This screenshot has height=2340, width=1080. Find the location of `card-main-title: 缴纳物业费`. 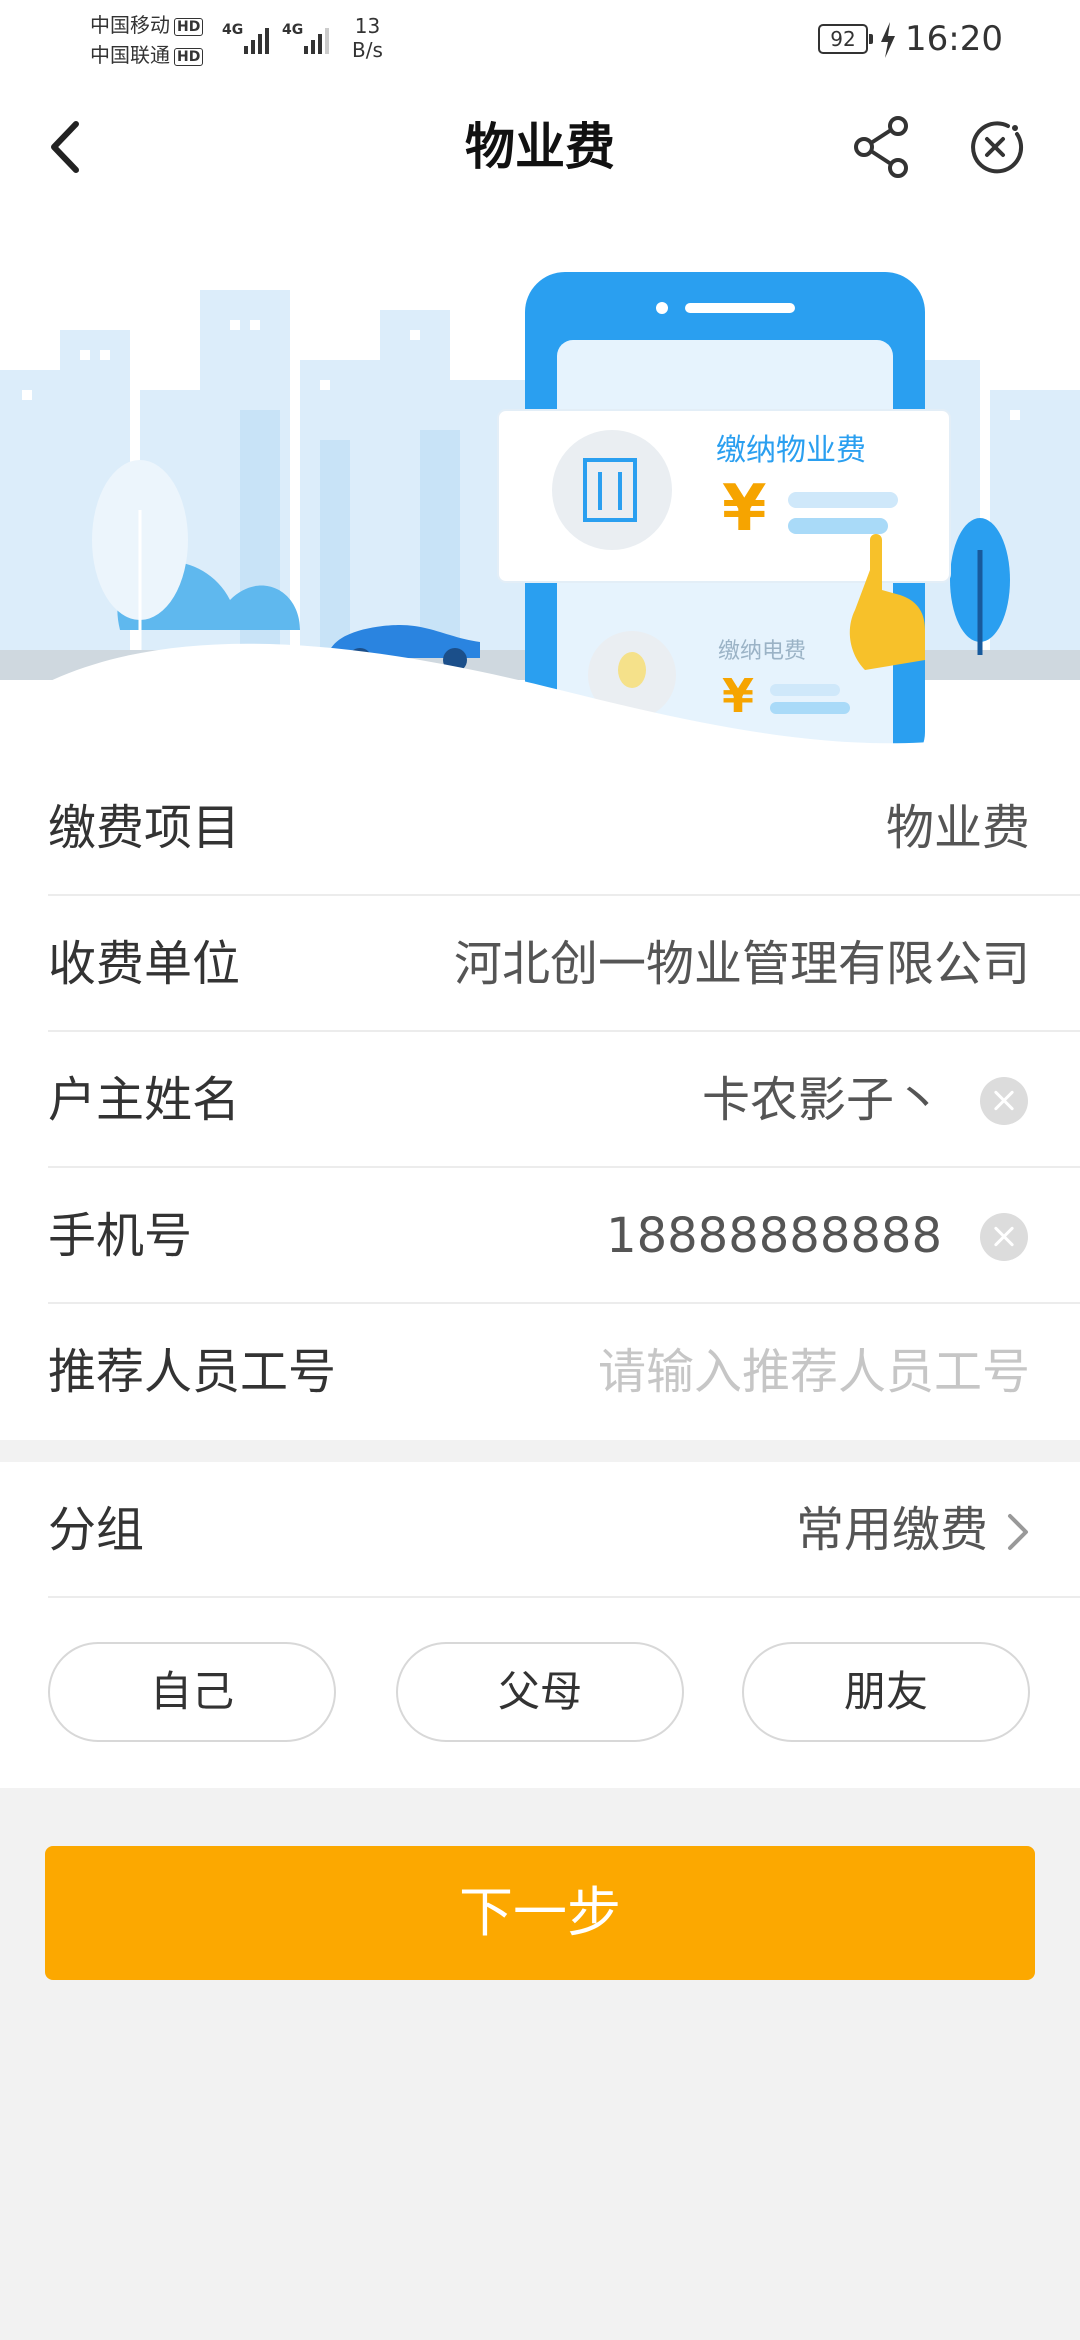

card-main-title: 缴纳物业费 is located at coordinates (791, 450).